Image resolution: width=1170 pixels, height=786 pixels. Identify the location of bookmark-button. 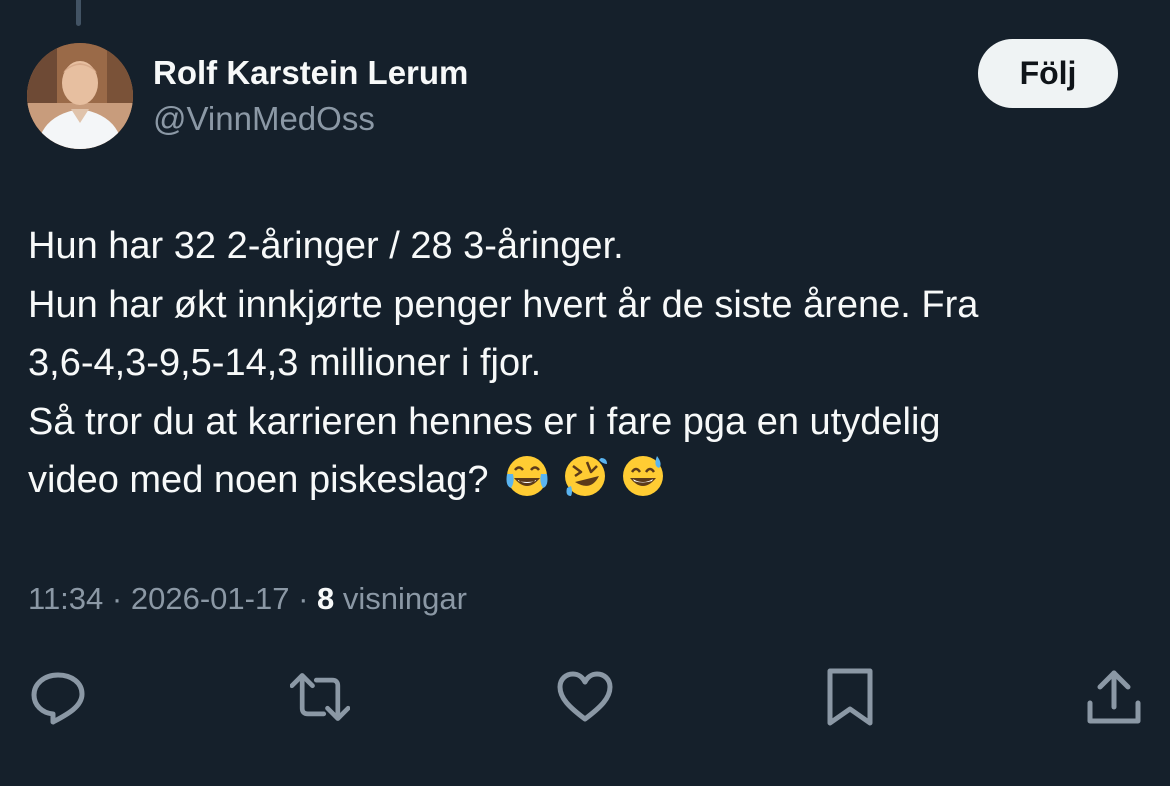
(850, 697).